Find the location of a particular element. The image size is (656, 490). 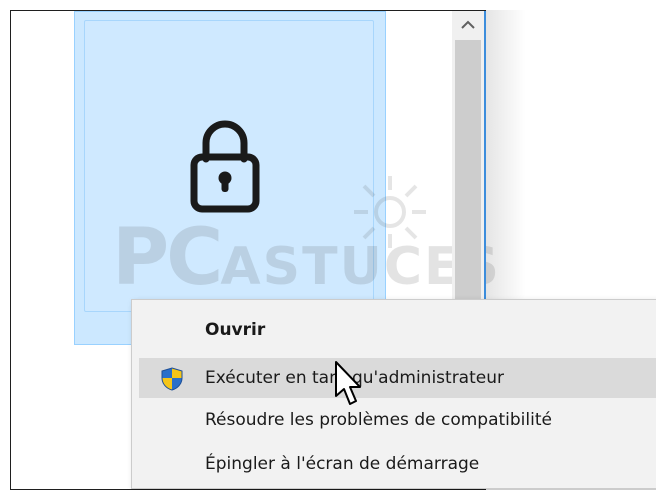

pane-focus-border is located at coordinates (485, 156).